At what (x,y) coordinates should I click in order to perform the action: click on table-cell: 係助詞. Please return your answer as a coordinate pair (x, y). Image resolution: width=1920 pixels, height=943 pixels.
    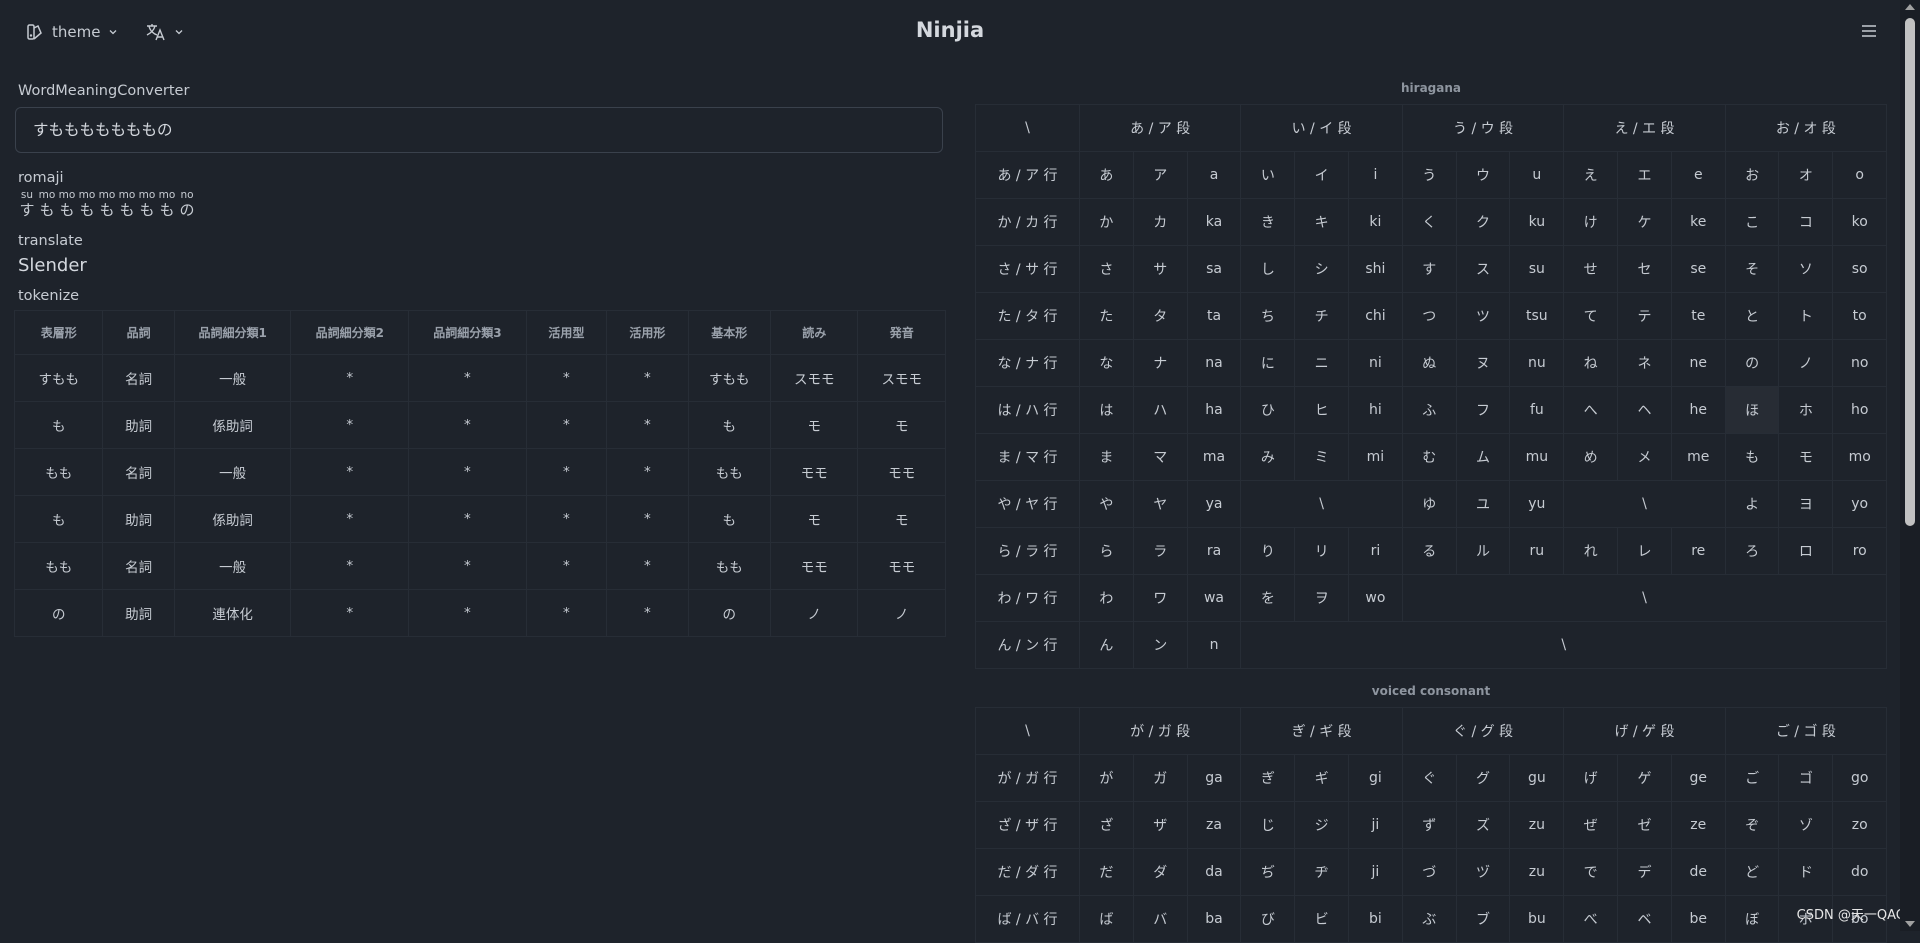
    Looking at the image, I should click on (232, 519).